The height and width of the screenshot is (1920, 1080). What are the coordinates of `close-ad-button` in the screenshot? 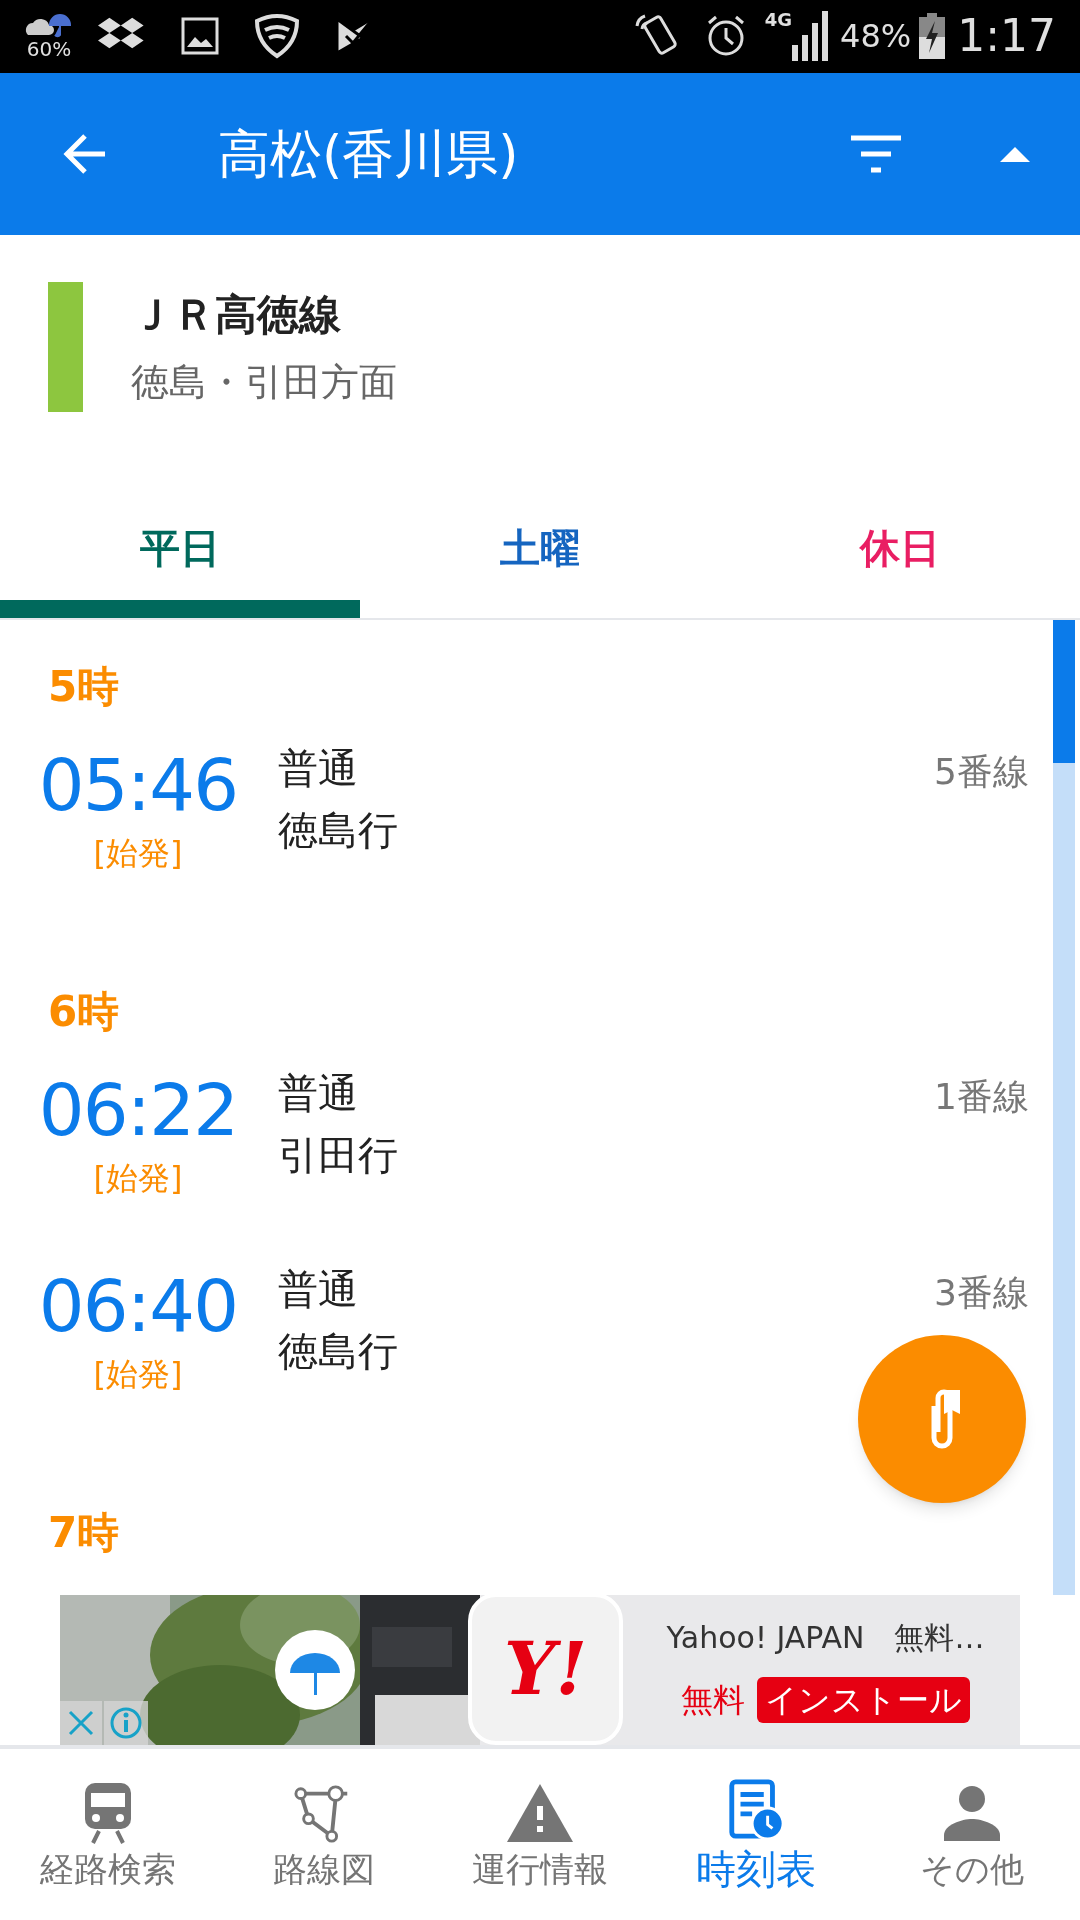 It's located at (81, 1722).